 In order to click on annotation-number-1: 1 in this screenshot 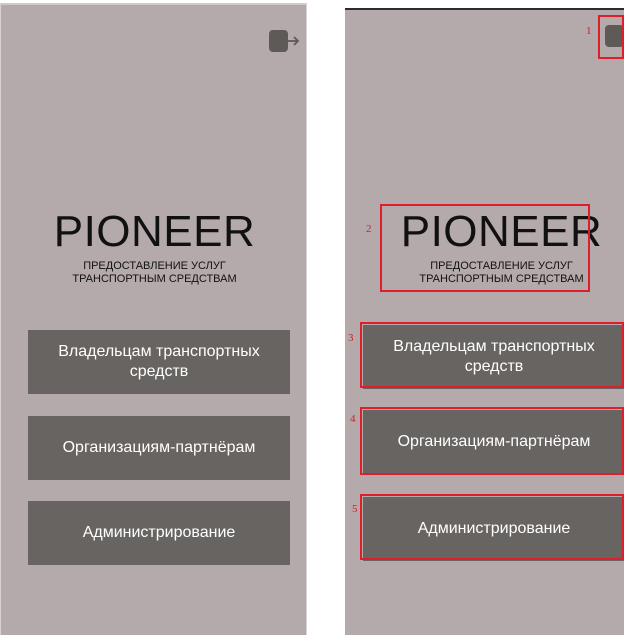, I will do `click(589, 31)`.